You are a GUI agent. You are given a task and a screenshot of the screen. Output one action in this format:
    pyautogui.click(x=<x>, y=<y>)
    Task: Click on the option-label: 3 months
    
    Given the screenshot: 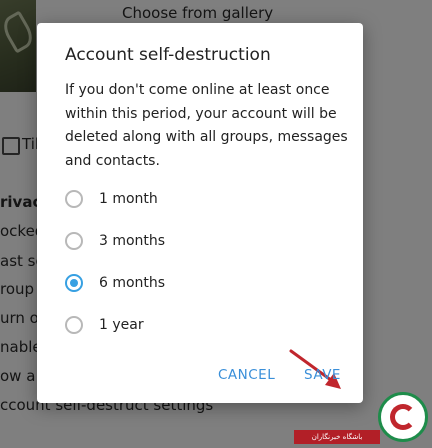 What is the action you would take?
    pyautogui.click(x=132, y=241)
    